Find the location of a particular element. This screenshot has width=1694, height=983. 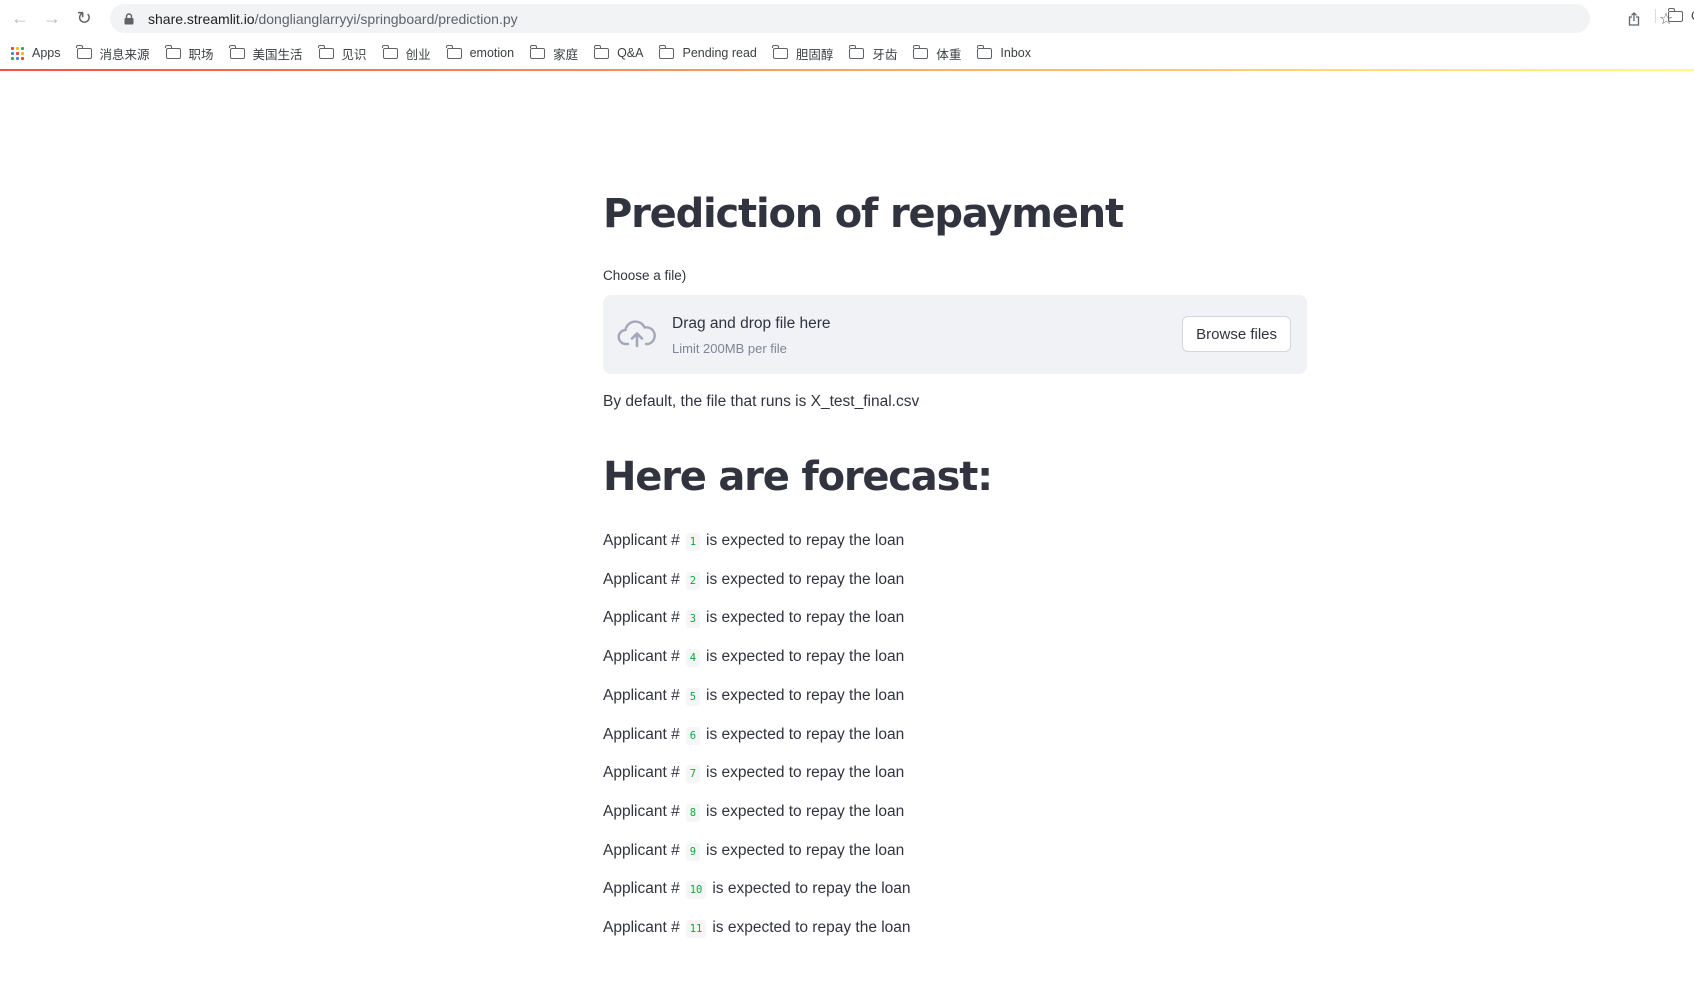

bookmark-label: 职场 is located at coordinates (201, 54).